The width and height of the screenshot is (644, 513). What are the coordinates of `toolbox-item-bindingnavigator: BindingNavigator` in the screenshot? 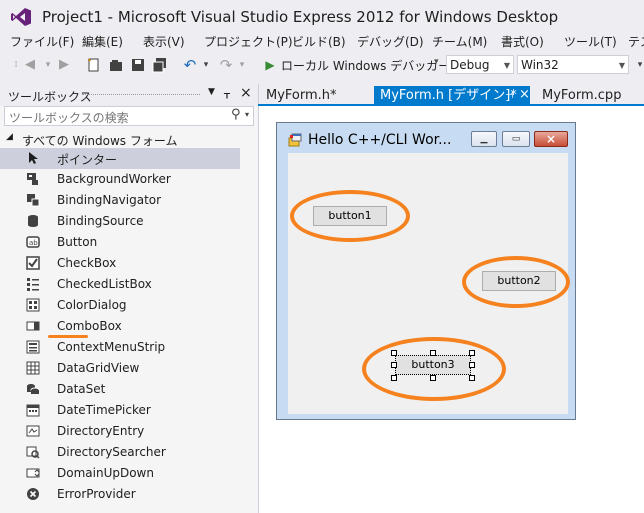 It's located at (120, 200).